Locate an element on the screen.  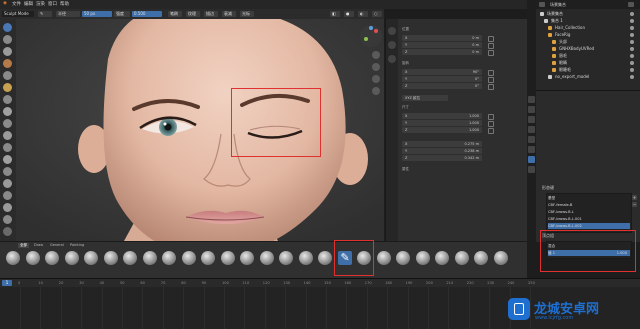
shading-rendered-icon: ○ is located at coordinates (377, 14).